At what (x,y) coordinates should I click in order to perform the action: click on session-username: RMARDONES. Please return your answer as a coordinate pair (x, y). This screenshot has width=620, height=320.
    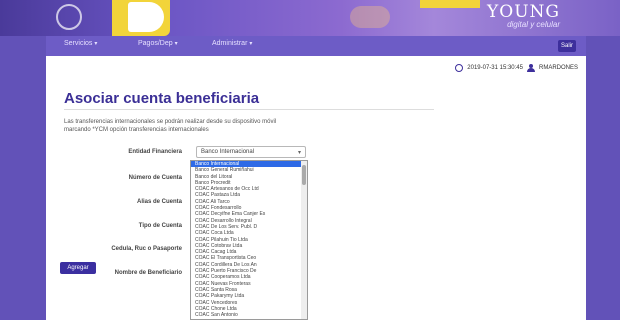
    Looking at the image, I should click on (558, 68).